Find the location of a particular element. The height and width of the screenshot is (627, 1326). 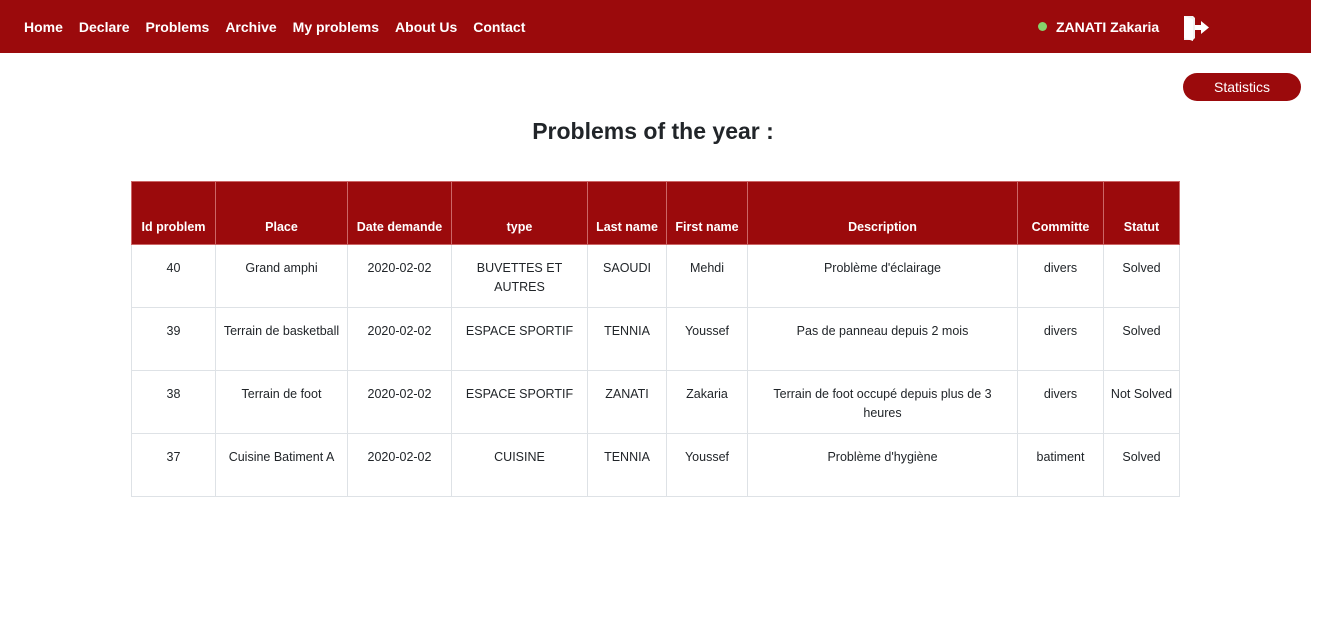

header-last-name: Last name is located at coordinates (627, 213).